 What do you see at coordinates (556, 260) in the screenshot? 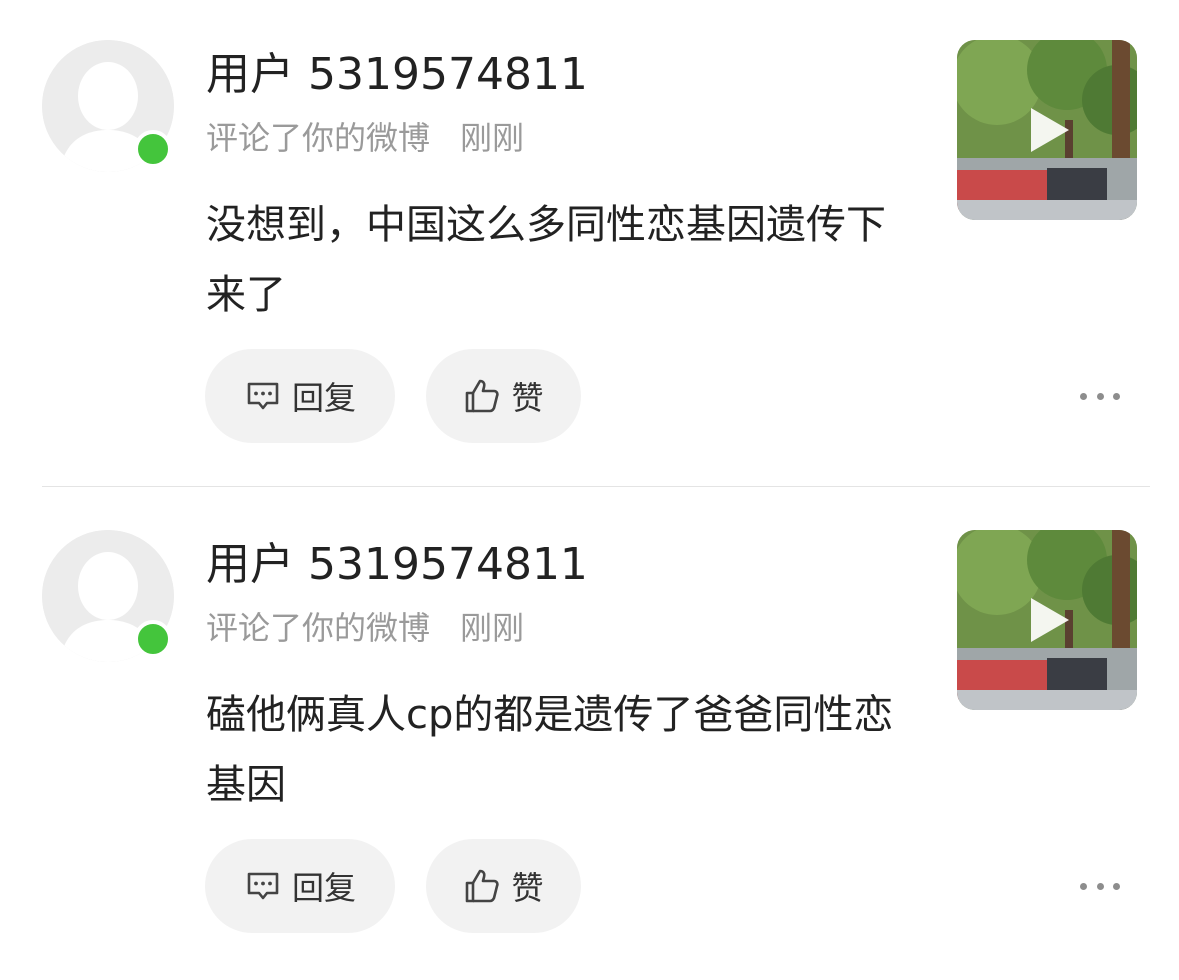
I see `comment-text: 没想到，中国这么多同性恋基因遗传下来了` at bounding box center [556, 260].